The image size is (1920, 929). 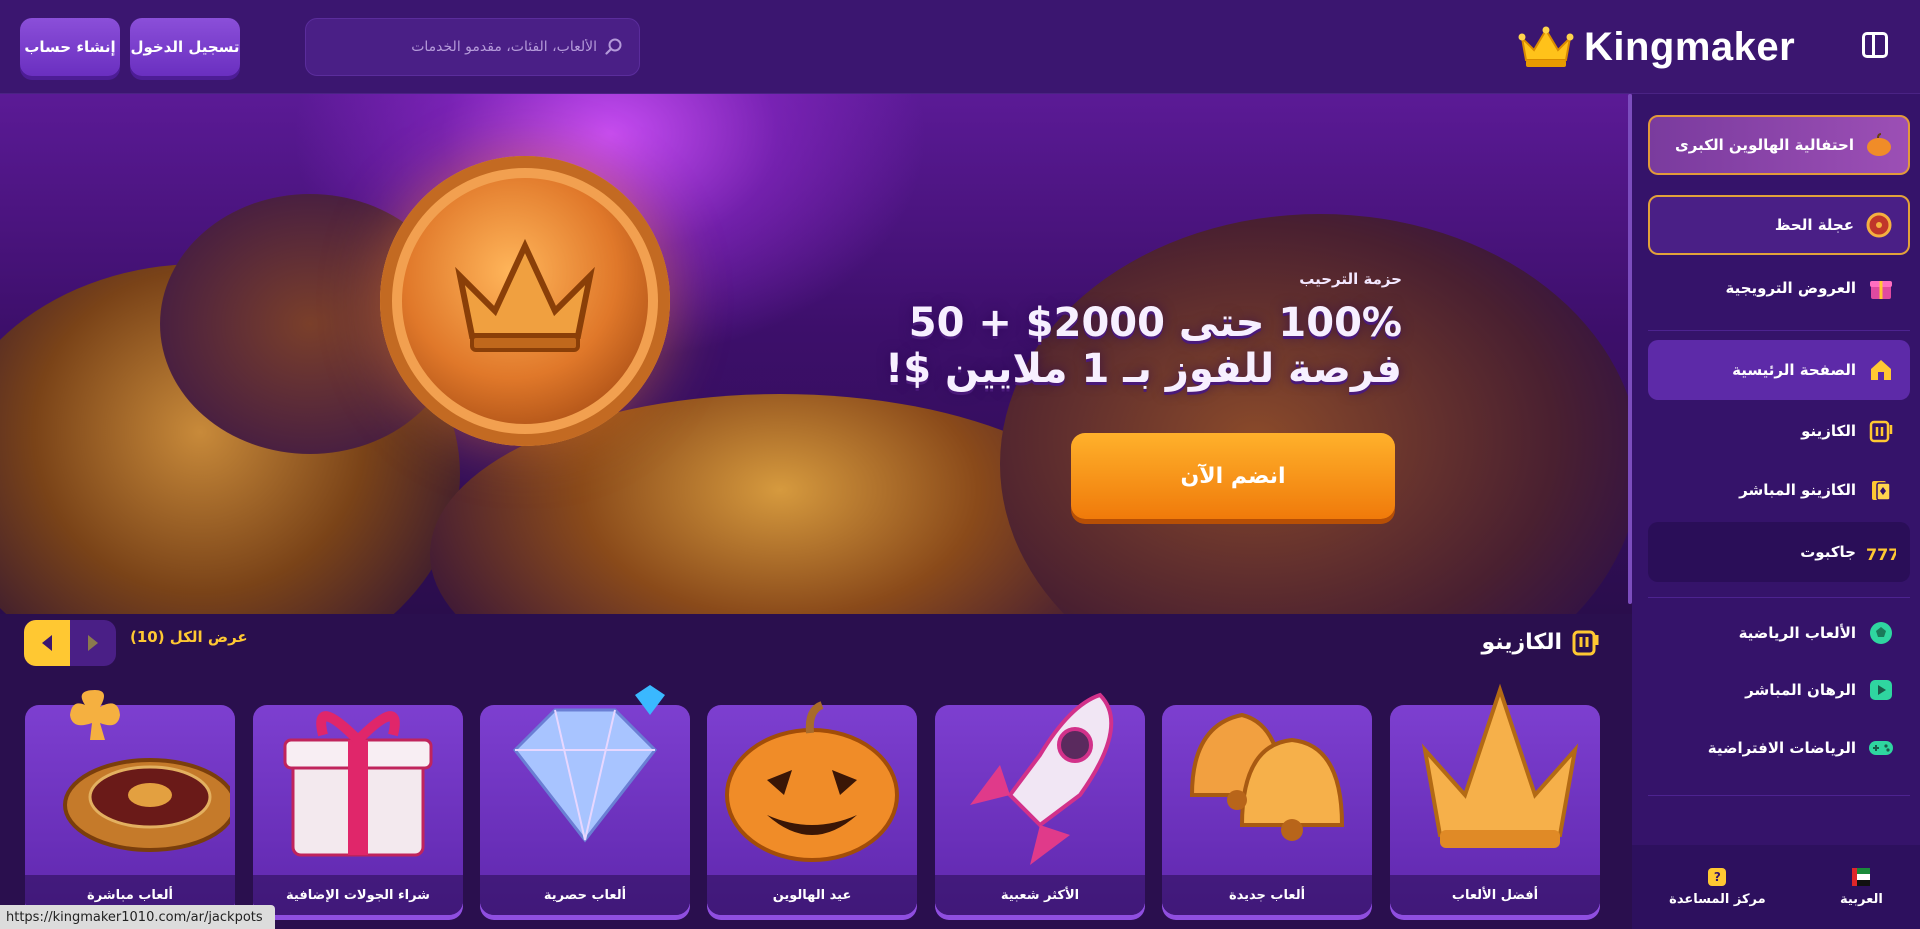 What do you see at coordinates (589, 764) in the screenshot?
I see `diamond-icon` at bounding box center [589, 764].